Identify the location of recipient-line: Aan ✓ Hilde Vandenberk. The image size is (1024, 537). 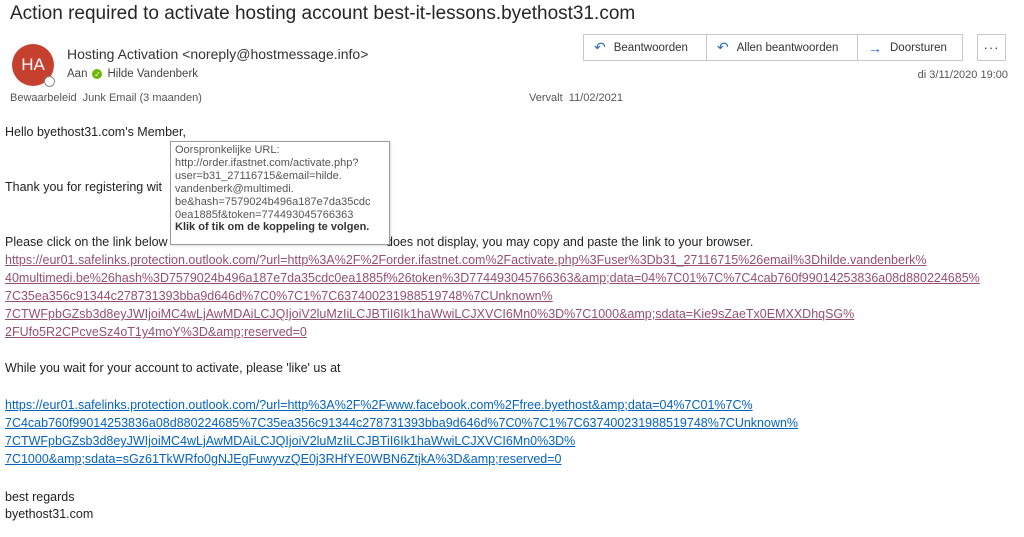
(132, 74).